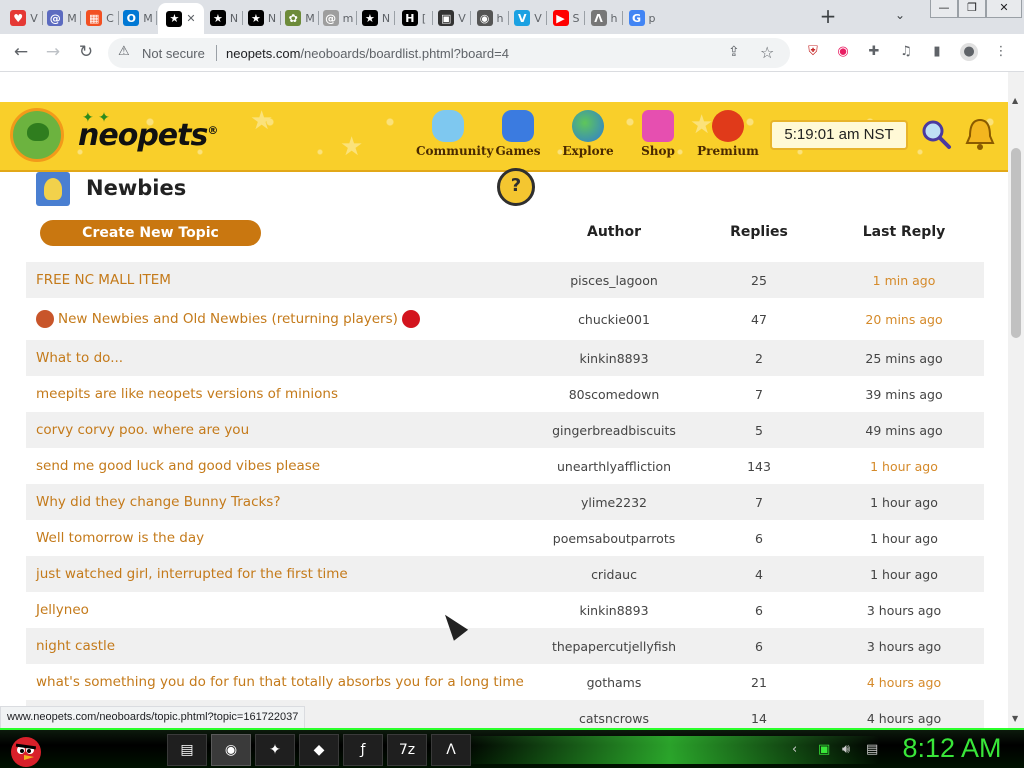 The height and width of the screenshot is (770, 1024). Describe the element at coordinates (904, 17) in the screenshot. I see `tab-search-chevron-icon: ⌄` at that location.